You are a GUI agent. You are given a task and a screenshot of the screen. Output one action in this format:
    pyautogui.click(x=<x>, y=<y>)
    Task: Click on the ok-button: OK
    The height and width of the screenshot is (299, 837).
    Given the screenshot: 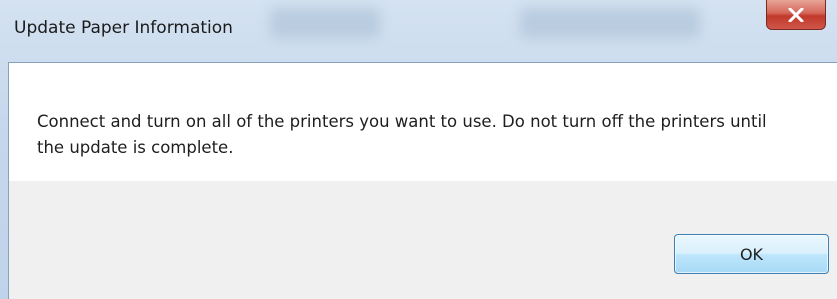 What is the action you would take?
    pyautogui.click(x=751, y=254)
    